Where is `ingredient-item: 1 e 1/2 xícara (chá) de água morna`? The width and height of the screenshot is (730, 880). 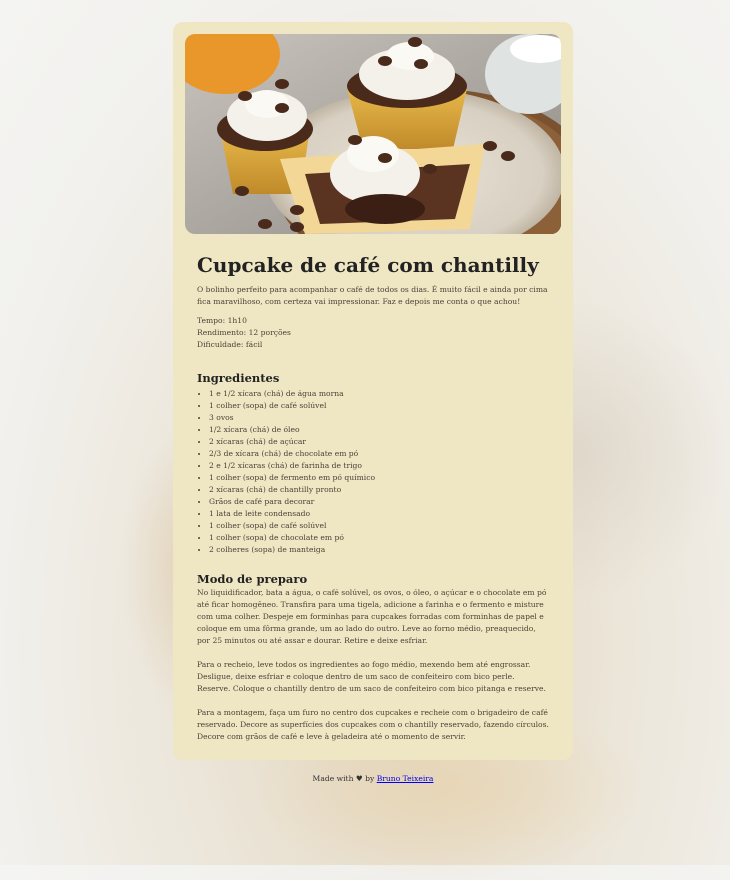 ingredient-item: 1 e 1/2 xícara (chá) de água morna is located at coordinates (379, 394).